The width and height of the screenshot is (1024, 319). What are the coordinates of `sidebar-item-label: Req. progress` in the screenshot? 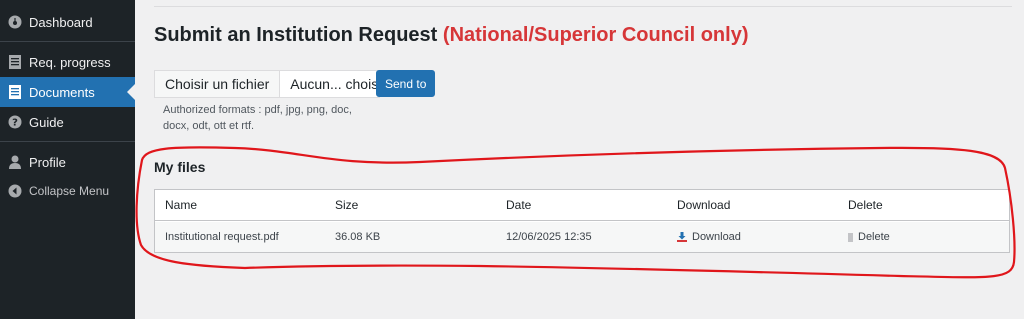 It's located at (70, 62).